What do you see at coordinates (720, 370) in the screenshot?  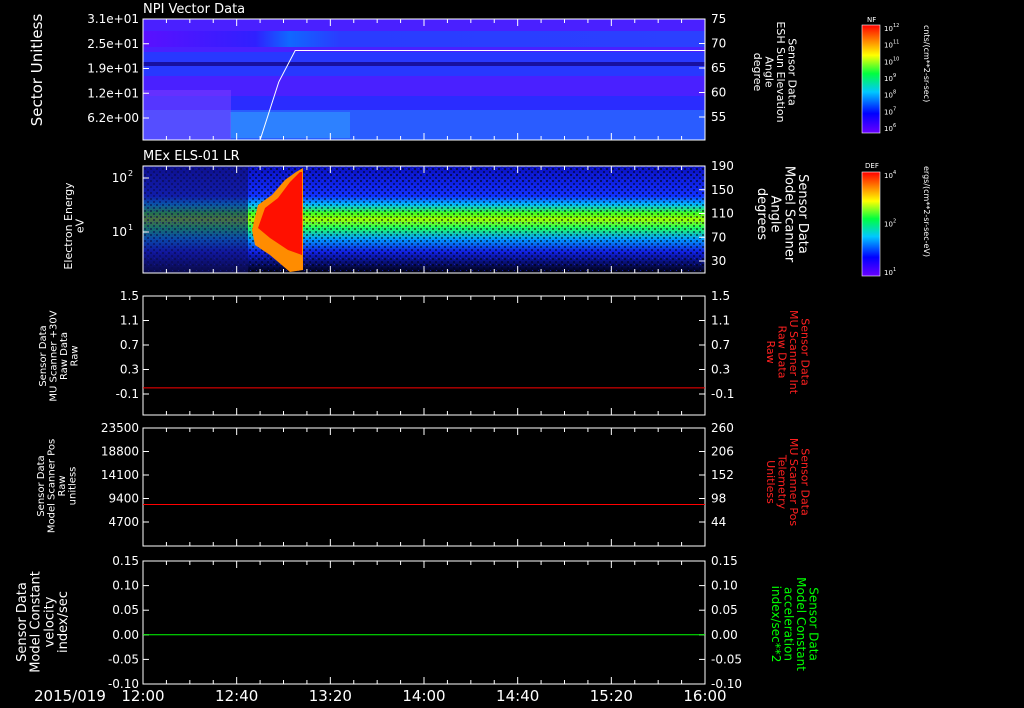 I see `panel3-y2-tick-label: 0.3` at bounding box center [720, 370].